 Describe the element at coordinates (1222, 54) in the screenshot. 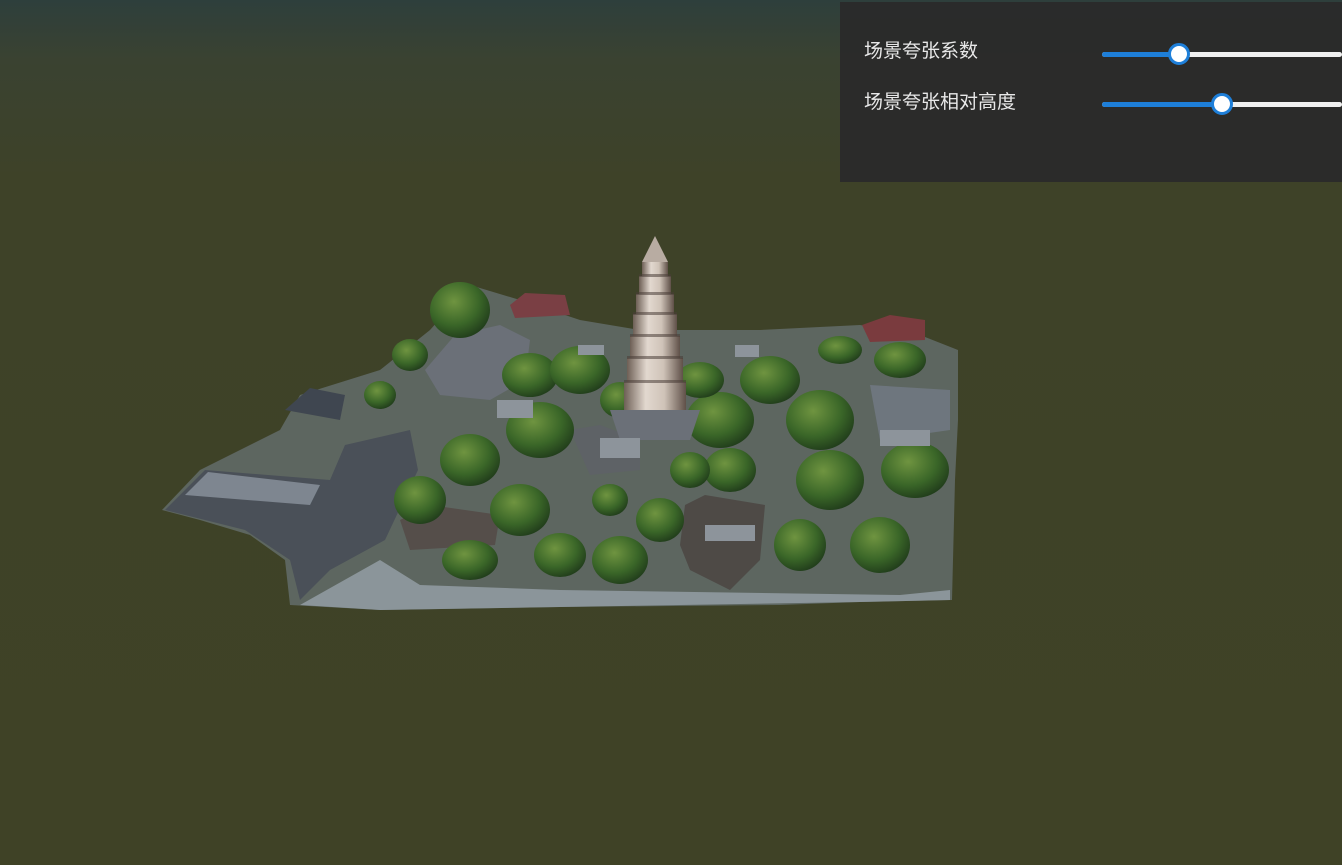

I see `exaggeration-factor-slider` at that location.